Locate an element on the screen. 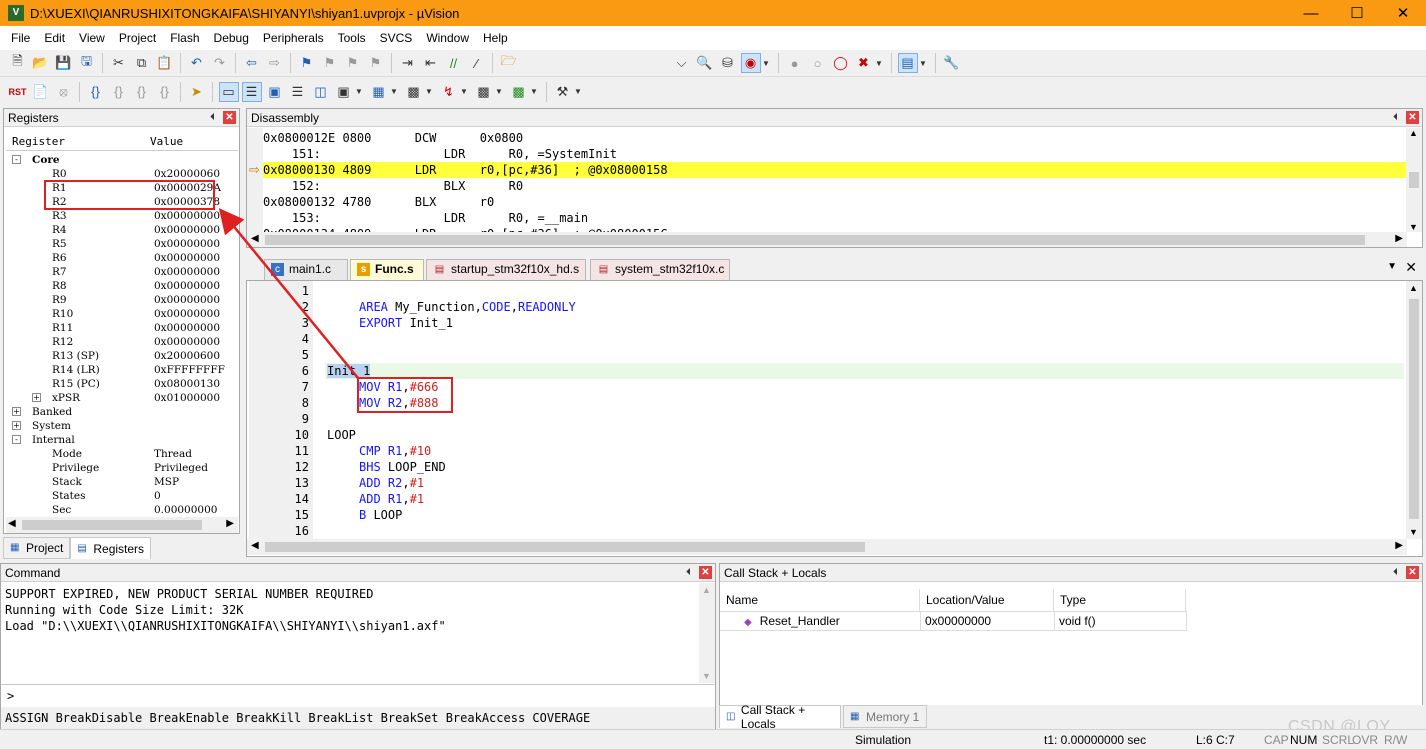  registers-horizontal-scrollbar: ◀ ▶ is located at coordinates (122, 525).